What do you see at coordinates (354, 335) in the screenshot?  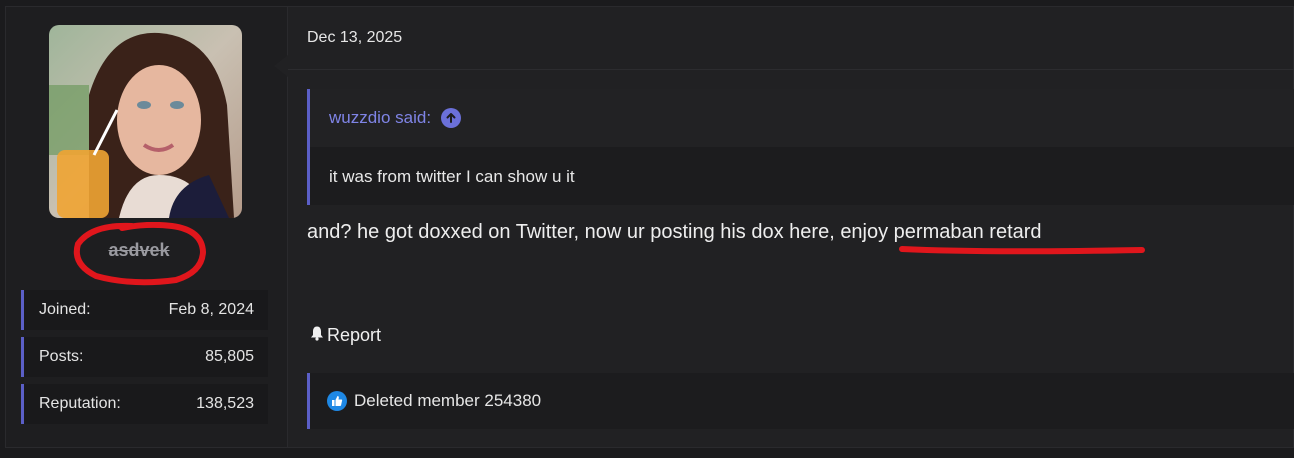 I see `report-label: Report` at bounding box center [354, 335].